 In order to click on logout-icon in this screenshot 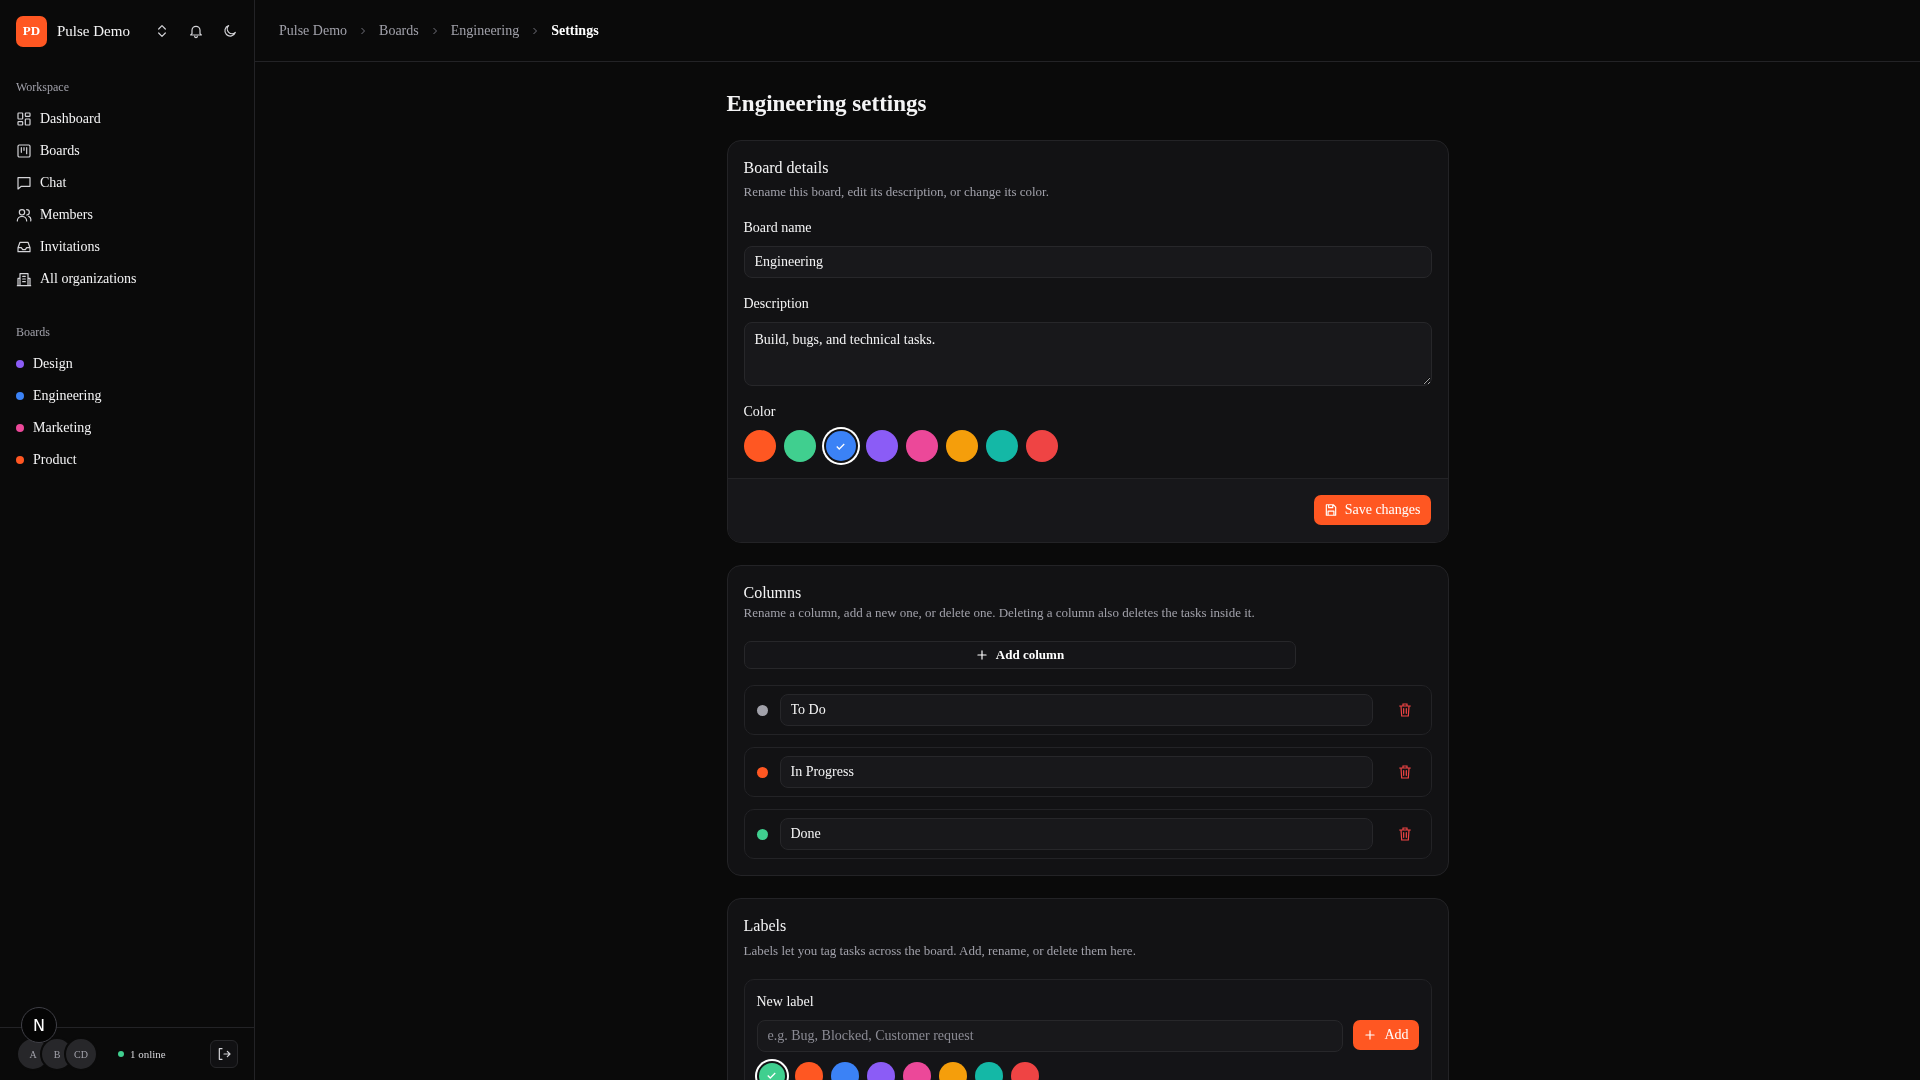, I will do `click(224, 1054)`.